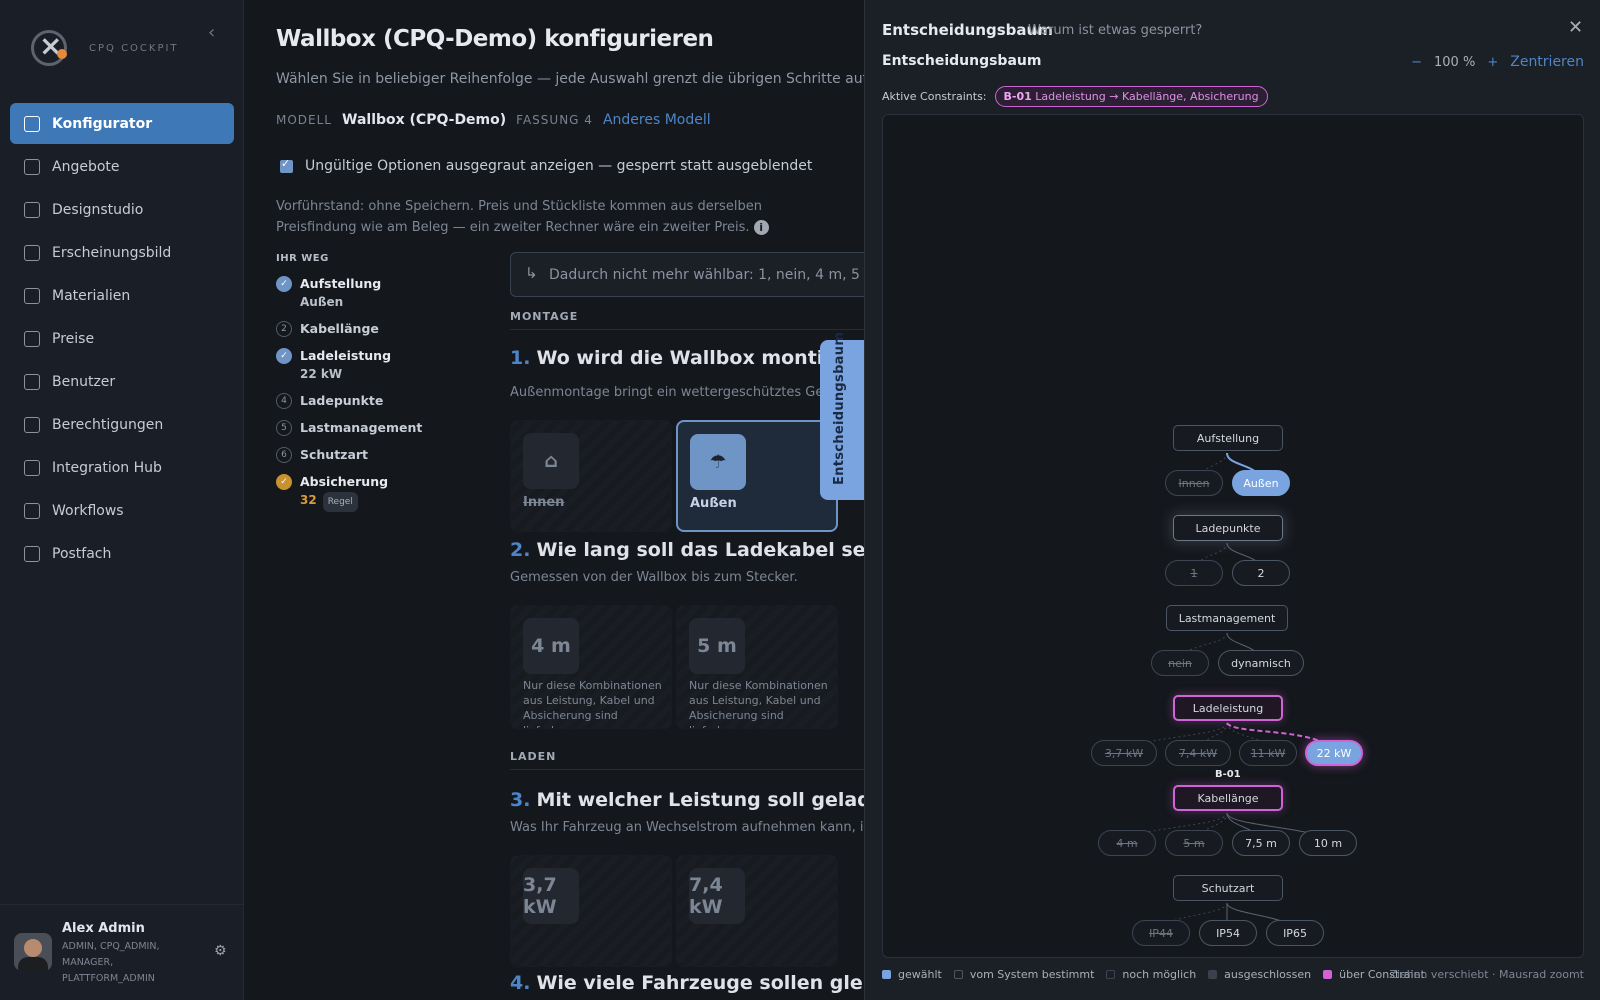 The width and height of the screenshot is (1600, 1000). I want to click on tree-option-ip44: IP44, so click(1161, 933).